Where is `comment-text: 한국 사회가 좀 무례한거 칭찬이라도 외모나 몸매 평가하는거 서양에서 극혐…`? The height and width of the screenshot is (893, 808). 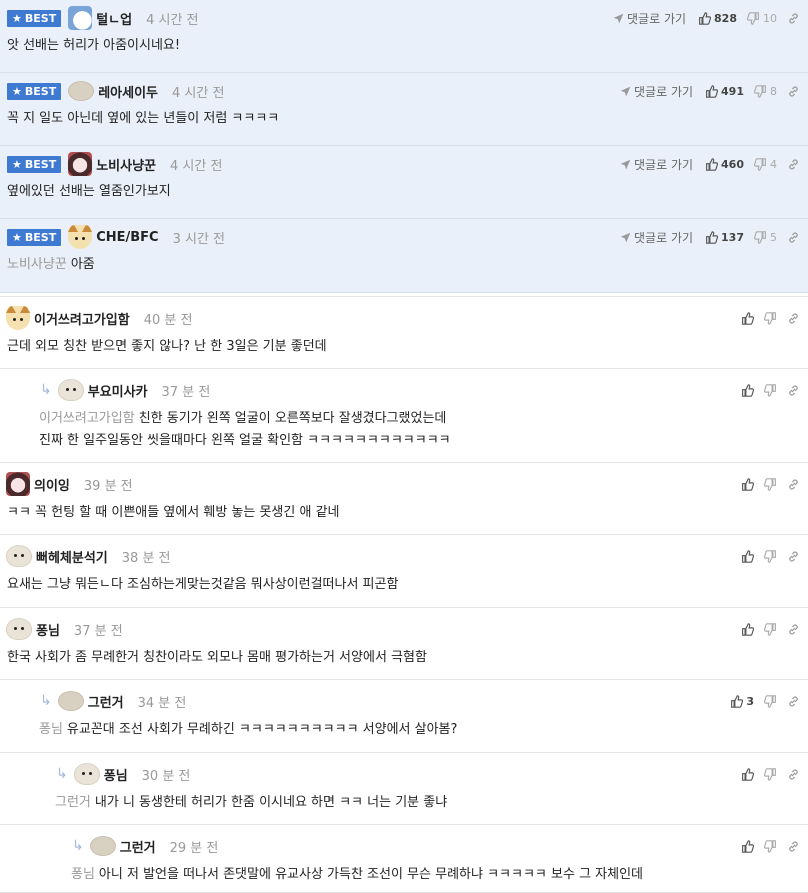 comment-text: 한국 사회가 좀 무례한거 칭찬이라도 외모나 몸매 평가하는거 서양에서 극혐… is located at coordinates (217, 657).